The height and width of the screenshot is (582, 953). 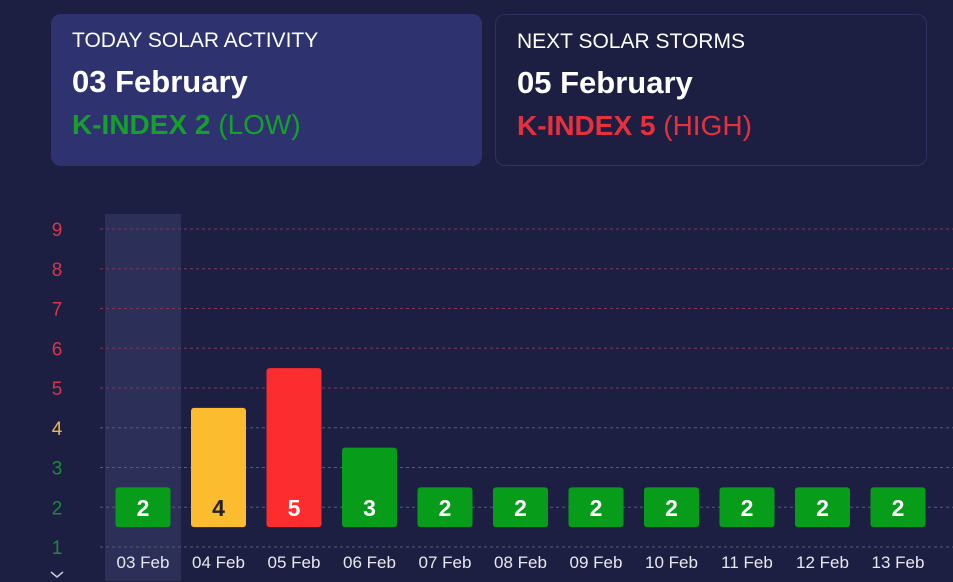 What do you see at coordinates (671, 562) in the screenshot?
I see `x-tick-label: 10 Feb` at bounding box center [671, 562].